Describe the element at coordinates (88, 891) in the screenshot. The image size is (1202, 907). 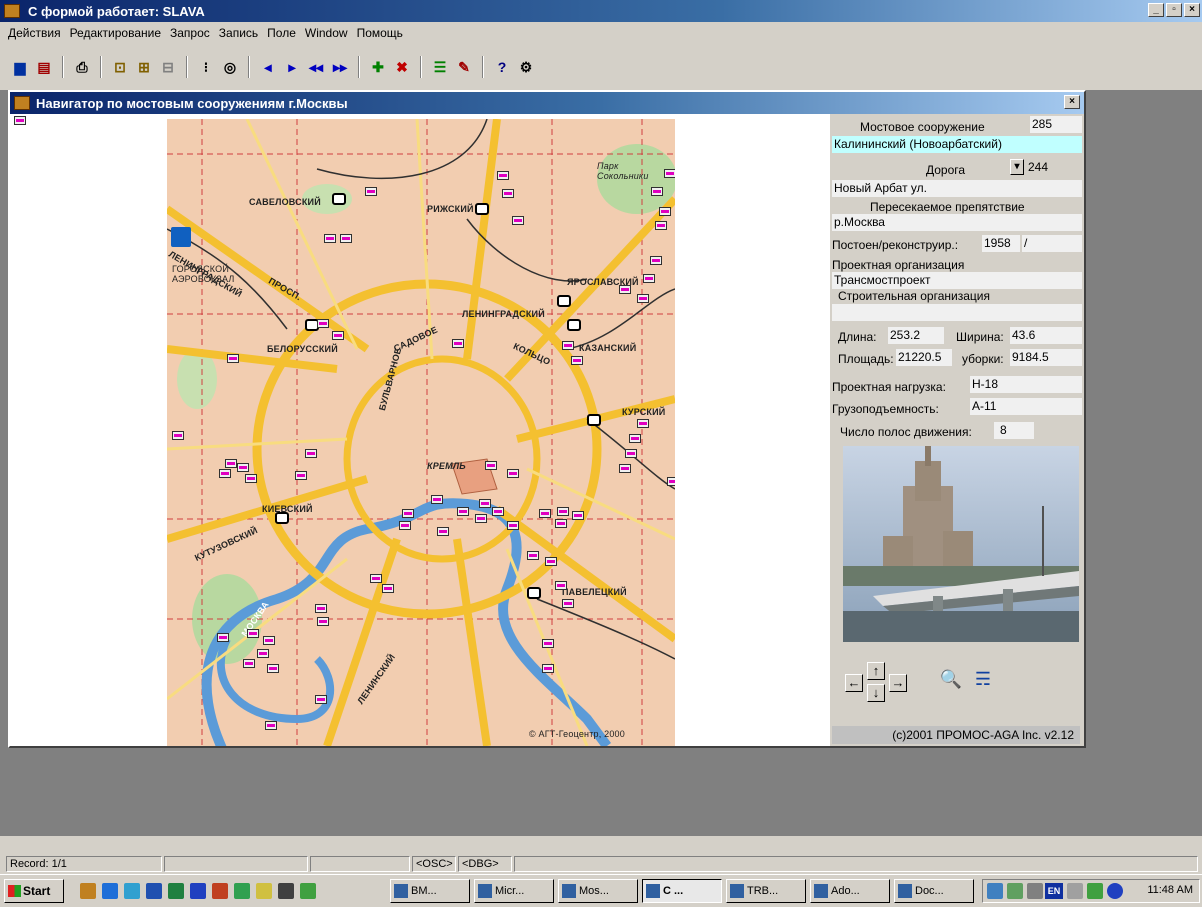
I see `quicklaunch-desktop-icon` at that location.